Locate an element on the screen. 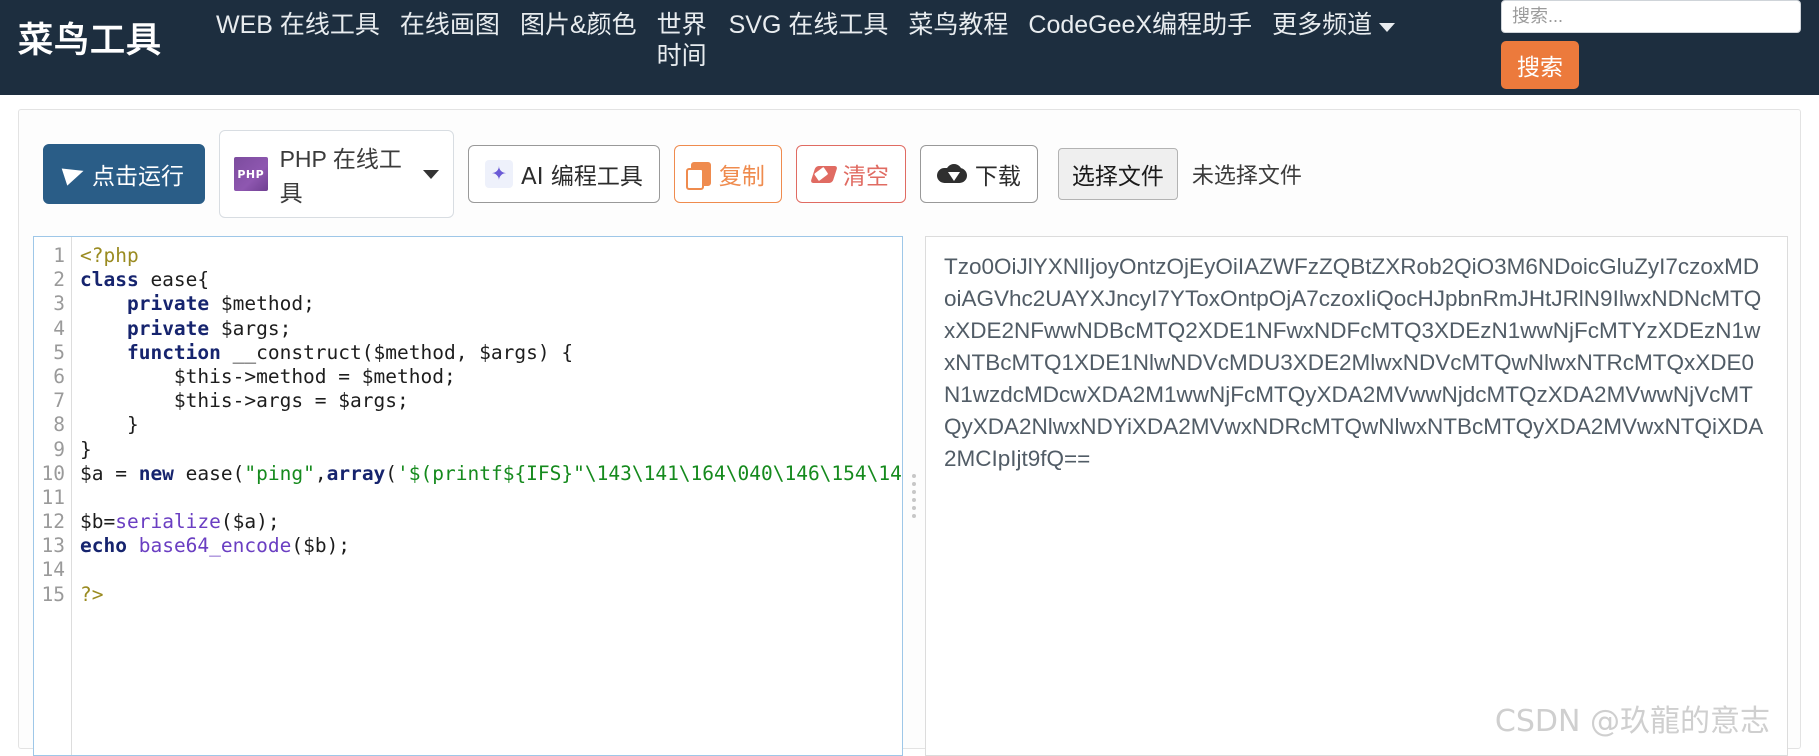 The image size is (1819, 756). nav-link-svg-tools: SVG 在线工具 is located at coordinates (809, 25).